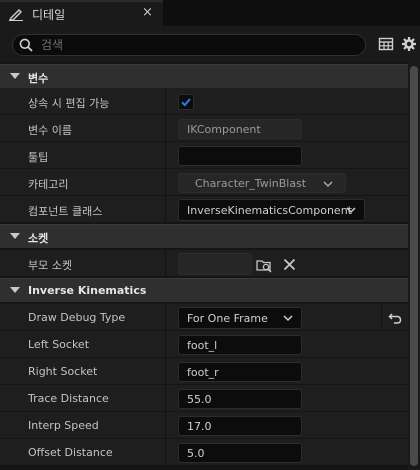 The height and width of the screenshot is (470, 420). I want to click on row-component-class: 컴포넌트 클래스 InverseKinematicsComponent, so click(204, 209).